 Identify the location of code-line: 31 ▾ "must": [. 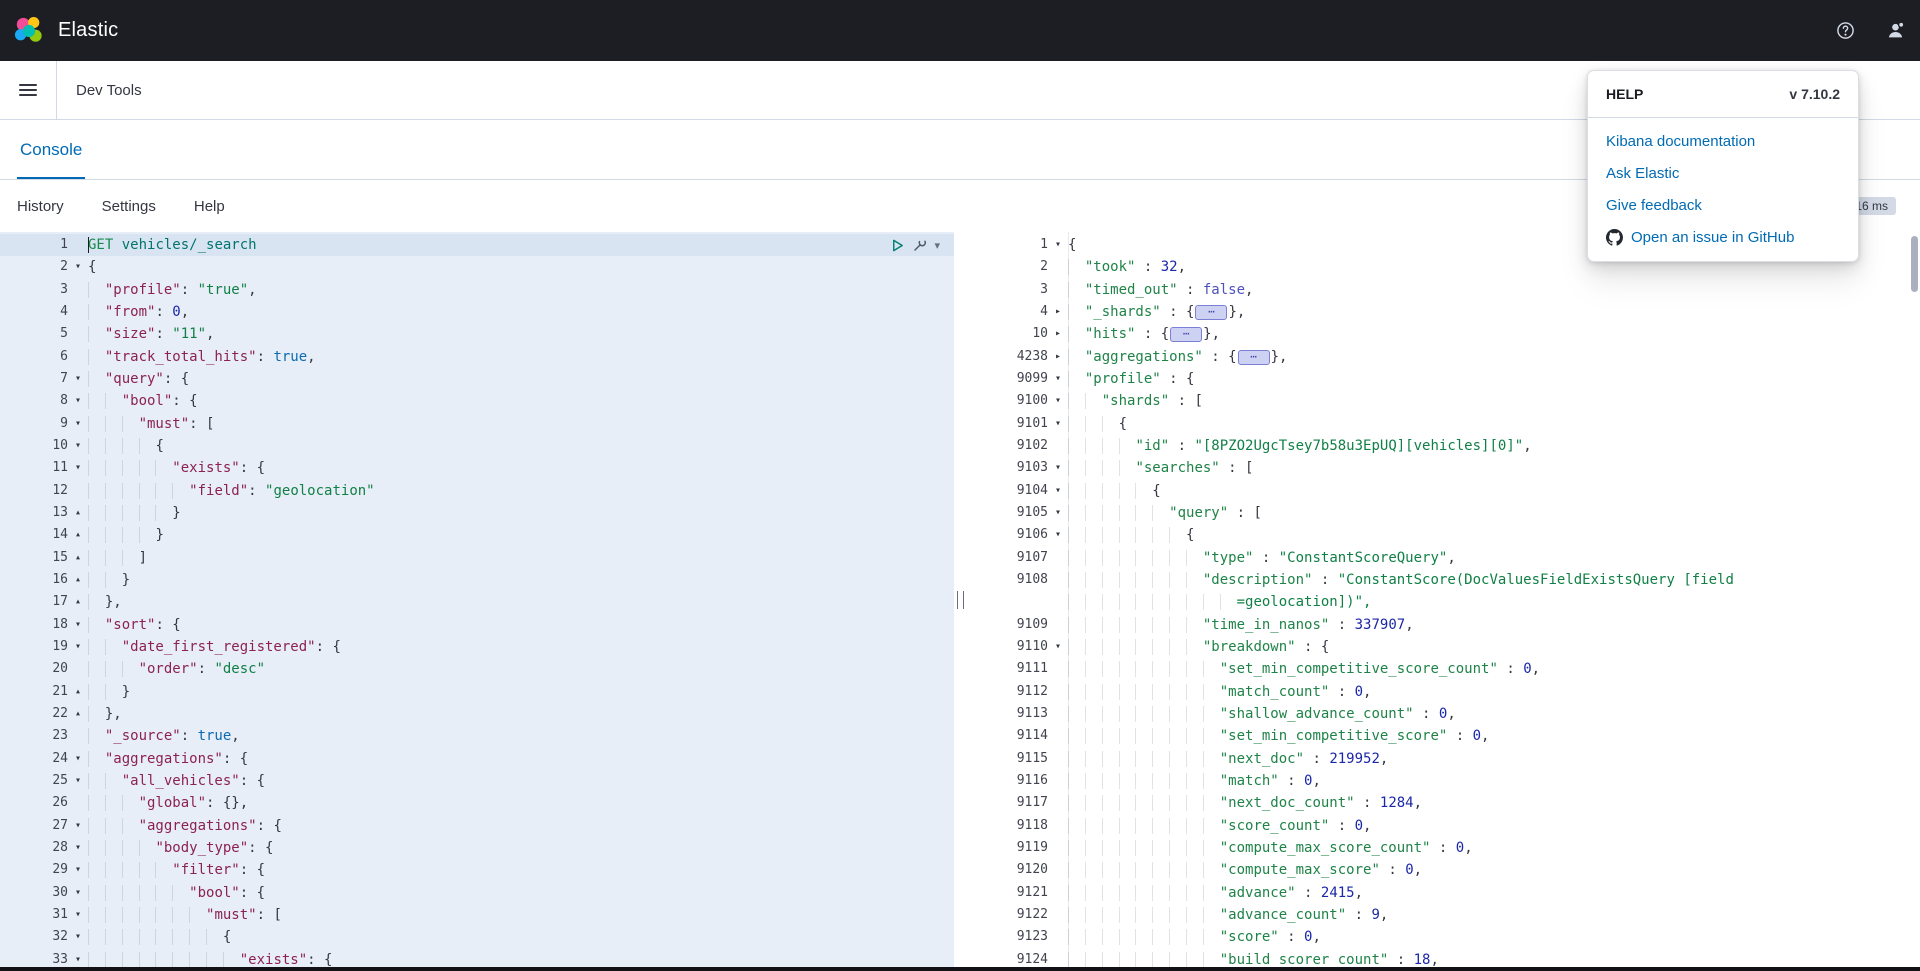
(477, 915).